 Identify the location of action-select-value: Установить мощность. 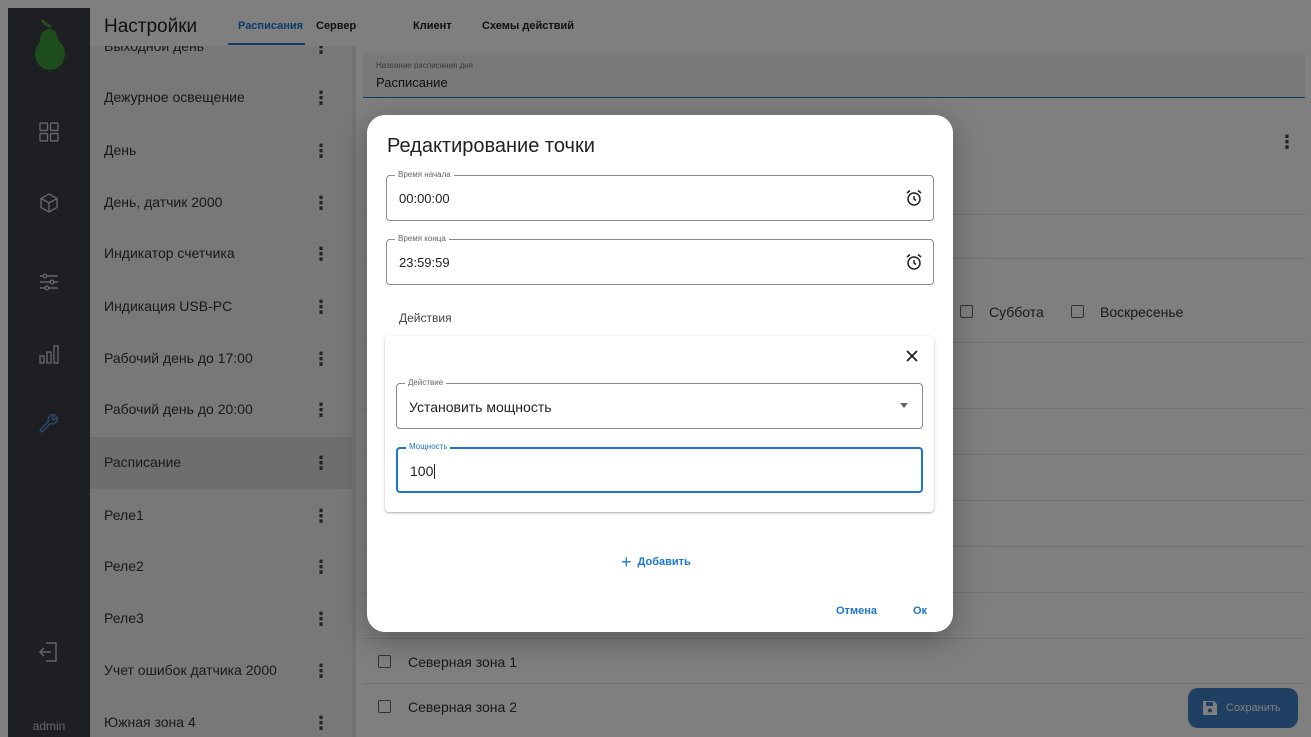
(480, 407).